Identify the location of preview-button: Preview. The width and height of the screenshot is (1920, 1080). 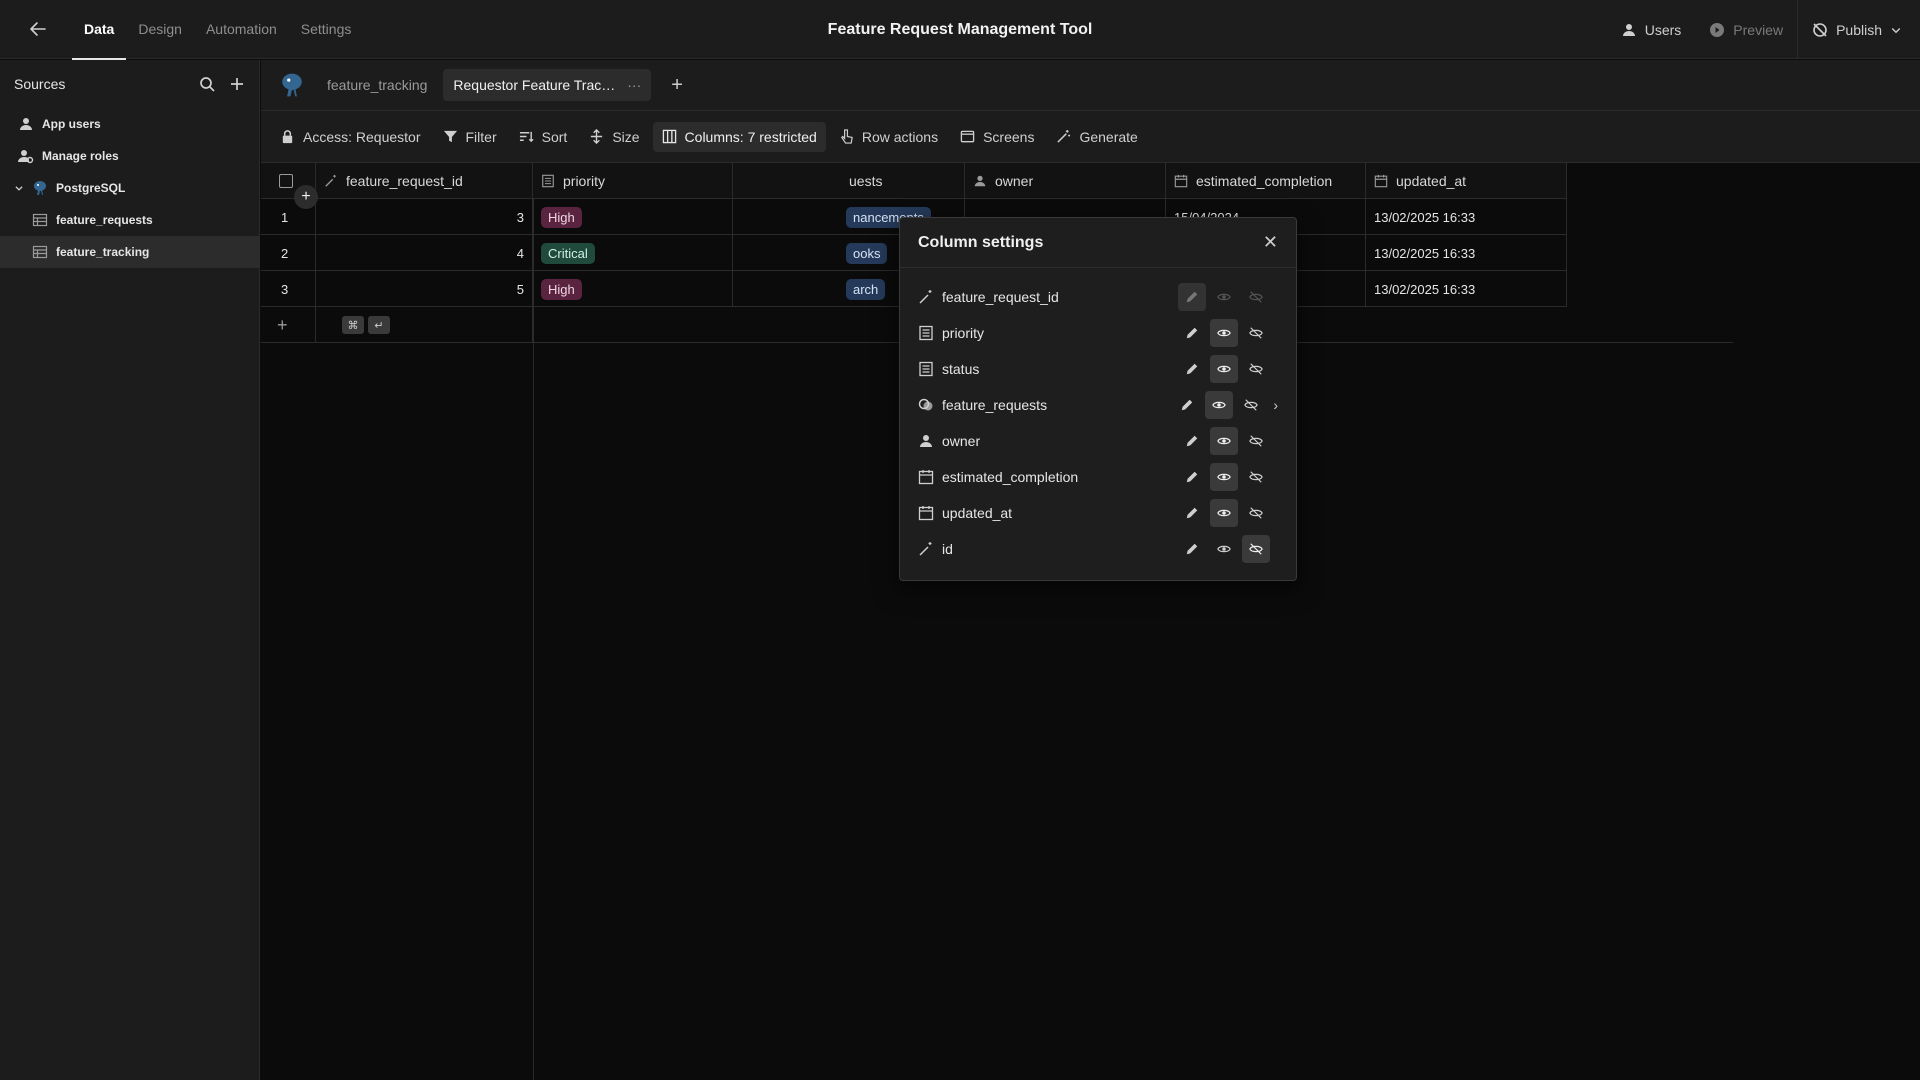
(1746, 29).